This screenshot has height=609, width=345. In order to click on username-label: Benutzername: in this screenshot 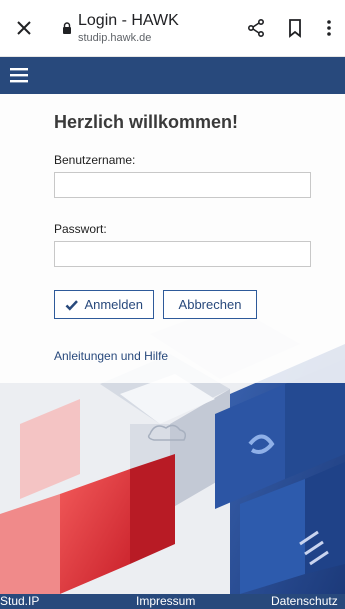, I will do `click(95, 160)`.